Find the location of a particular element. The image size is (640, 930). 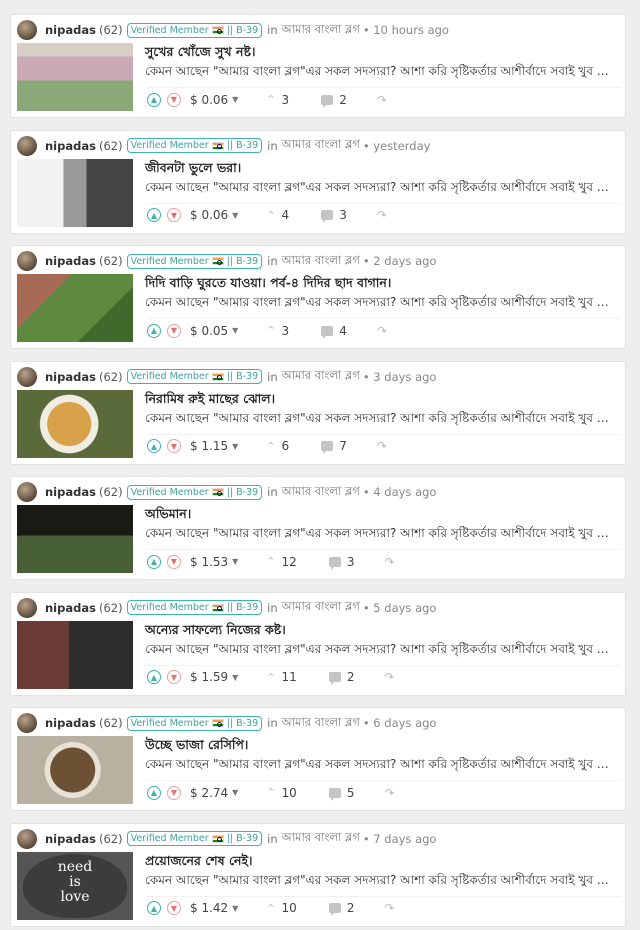

vote-count: 3 is located at coordinates (286, 331).